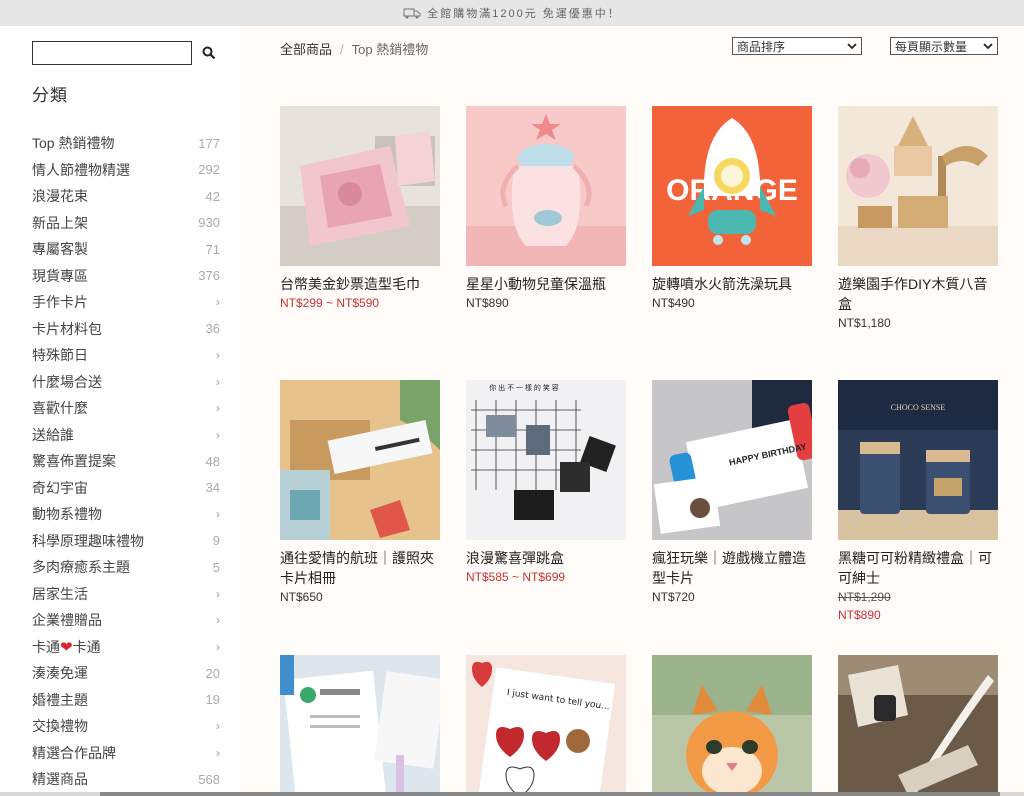 The image size is (1024, 796). I want to click on category-item: 送給誰 ›, so click(126, 435).